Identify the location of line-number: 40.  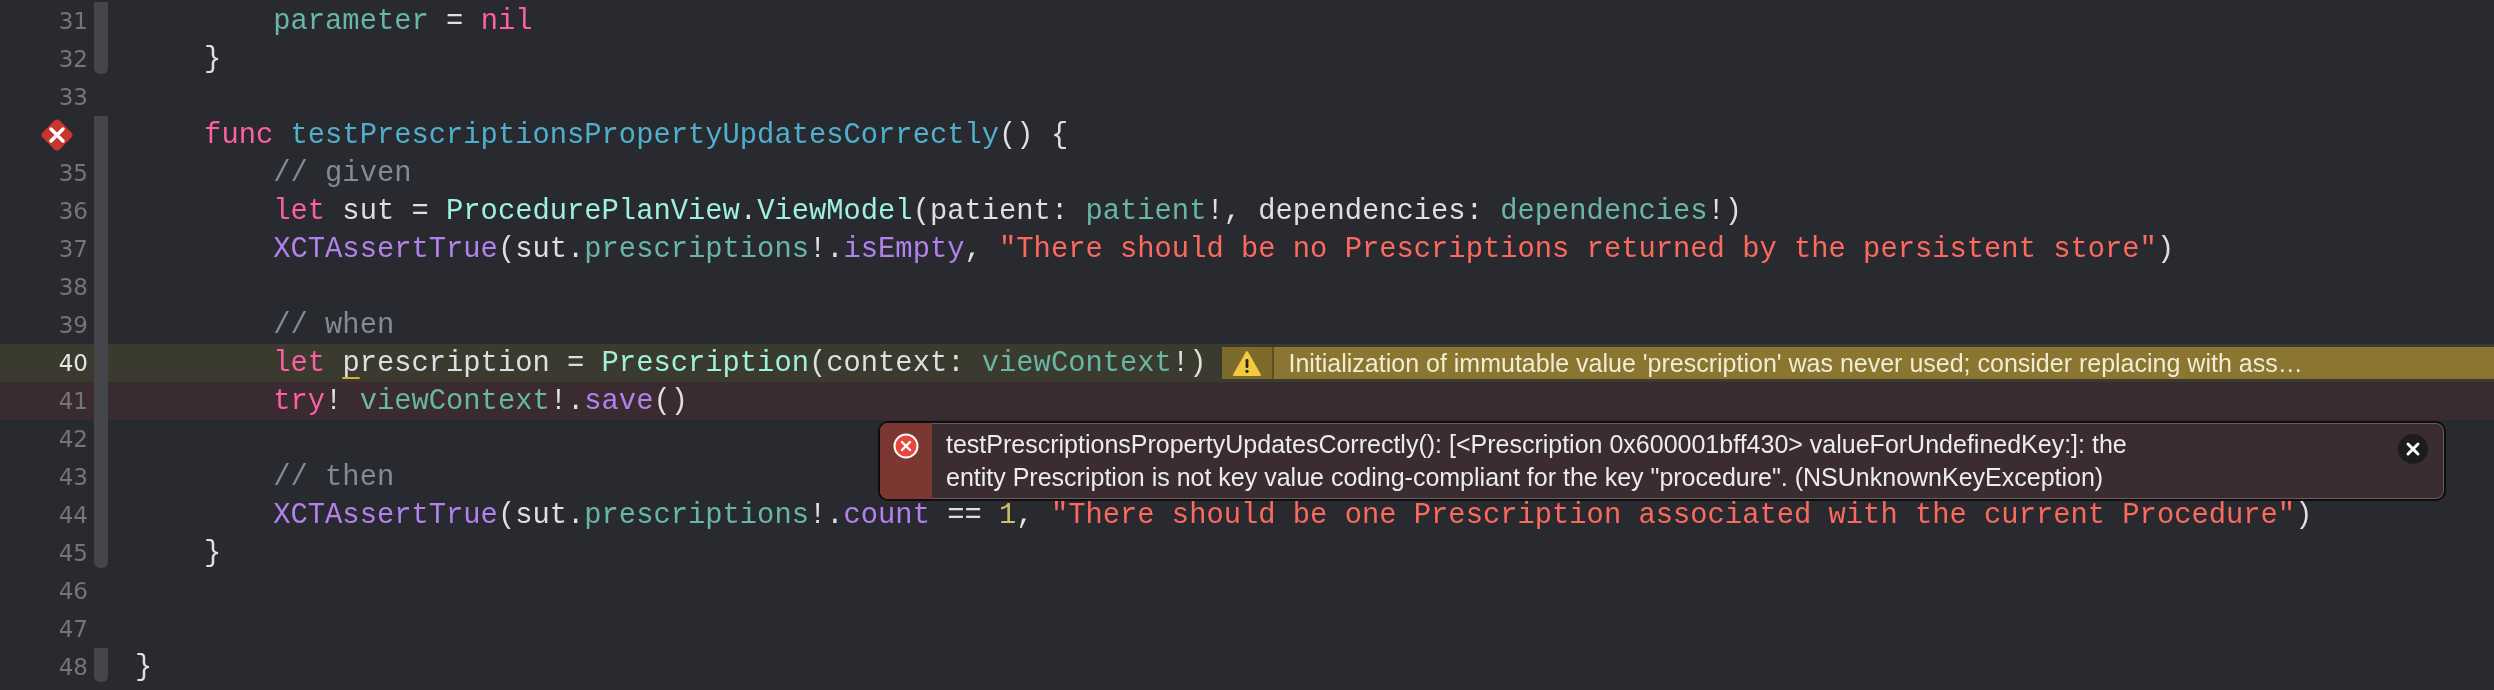
(73, 363).